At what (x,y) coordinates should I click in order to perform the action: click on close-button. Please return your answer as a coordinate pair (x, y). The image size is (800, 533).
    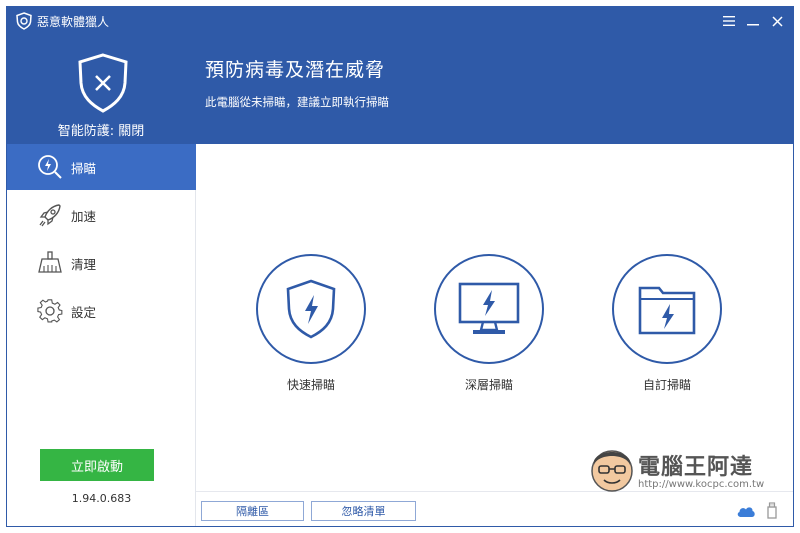
    Looking at the image, I should click on (777, 21).